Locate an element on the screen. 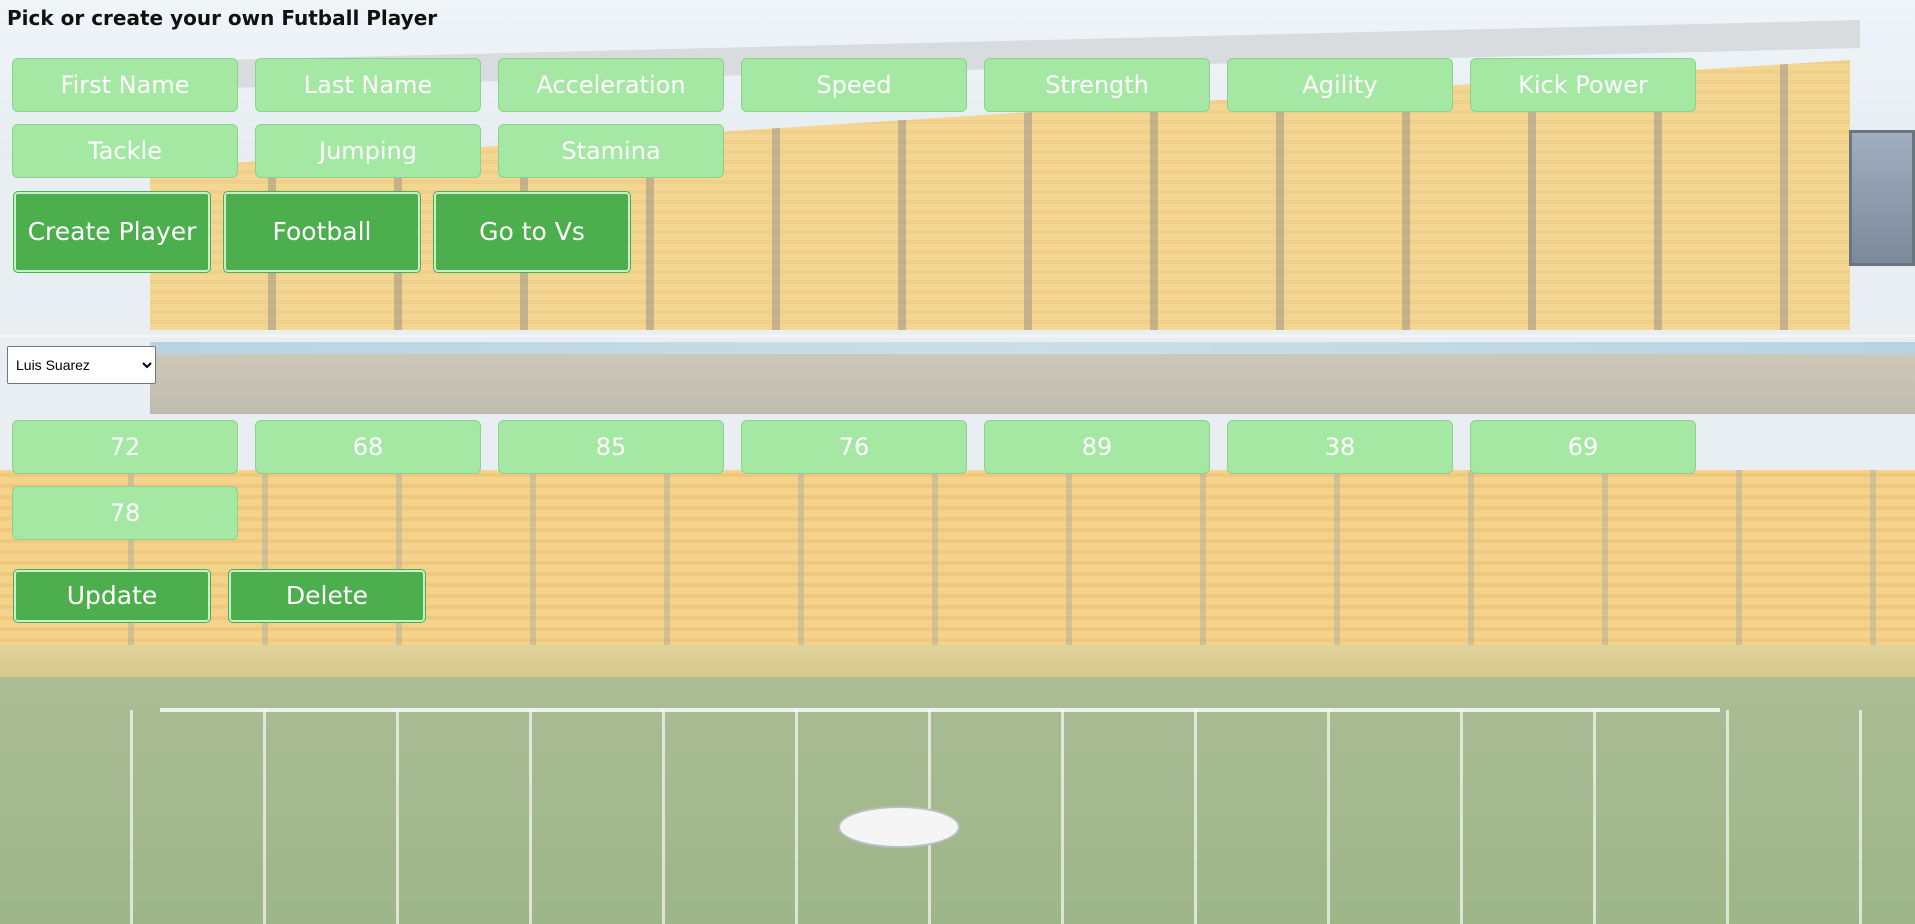  acceleration-field: Acceleration is located at coordinates (611, 85).